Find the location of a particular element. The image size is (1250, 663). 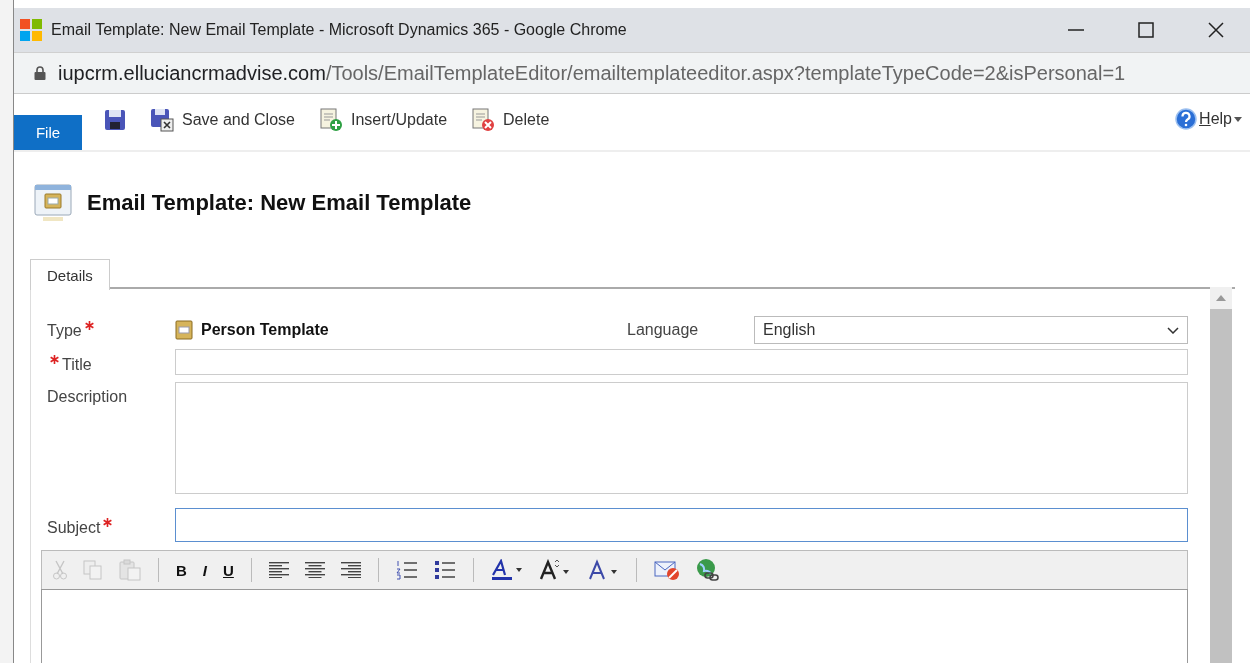

document-add-icon is located at coordinates (330, 120).